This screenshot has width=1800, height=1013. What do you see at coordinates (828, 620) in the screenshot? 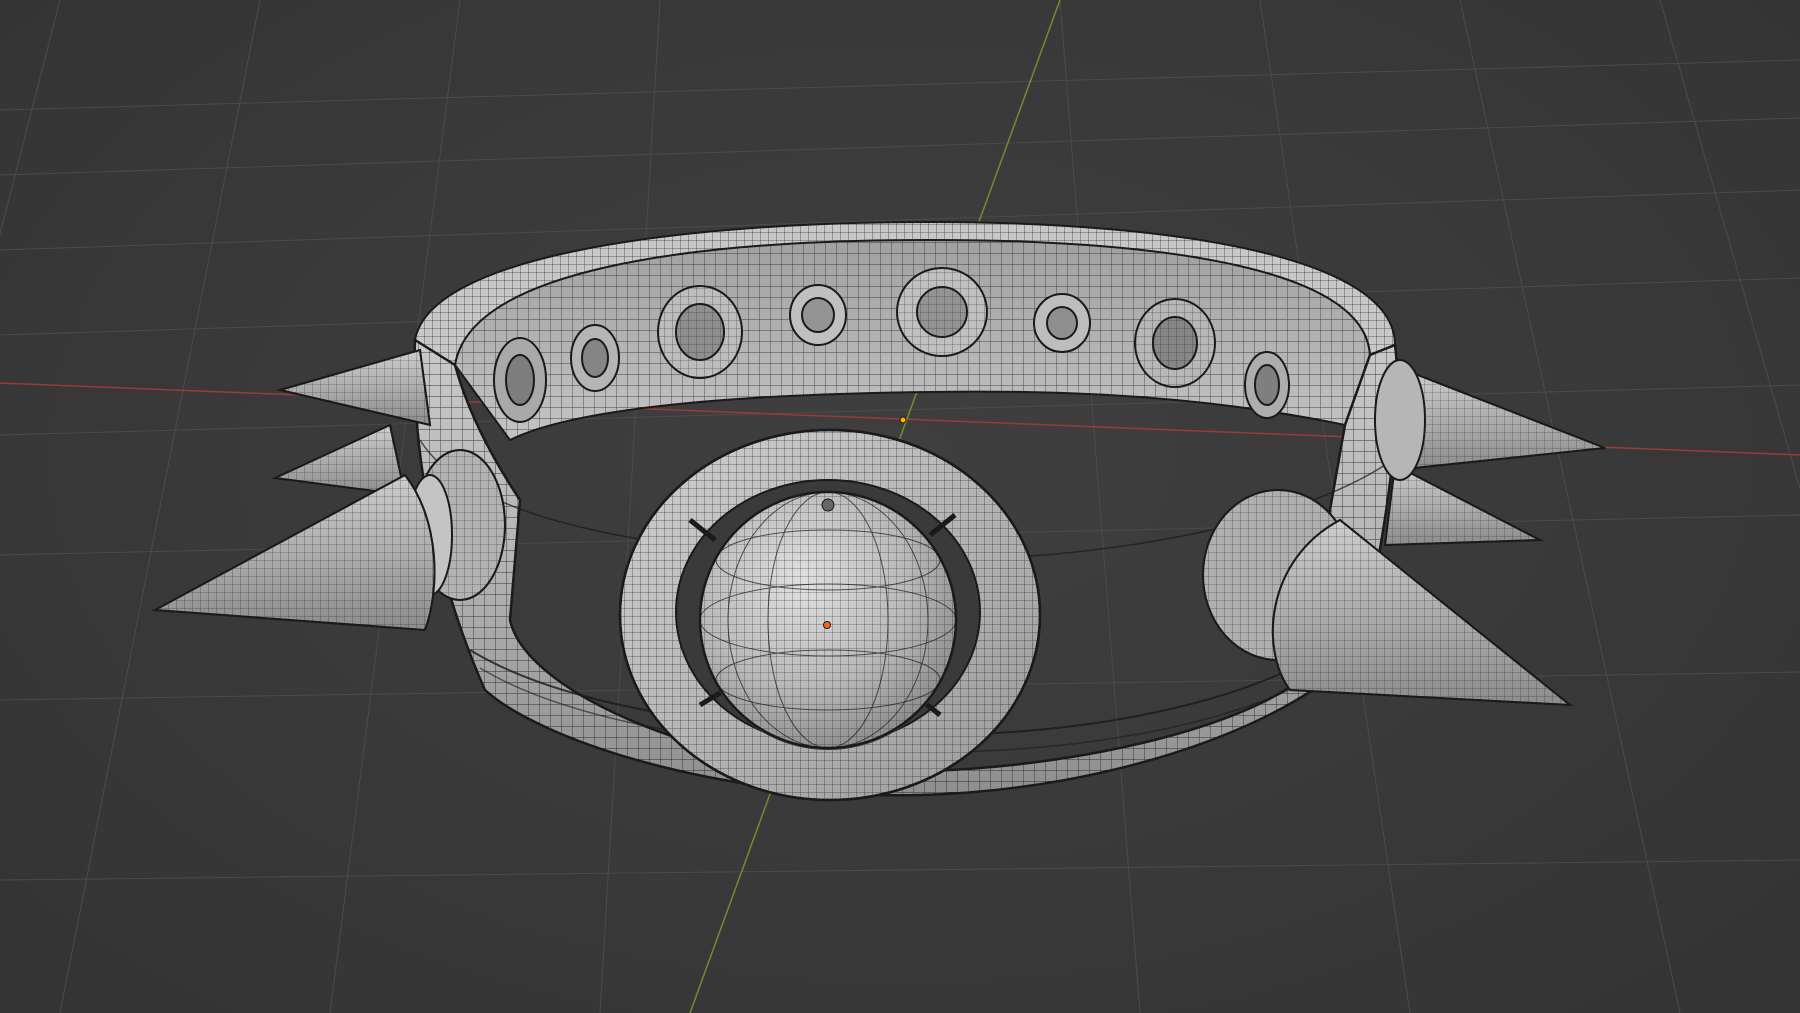
I see `front-ball` at bounding box center [828, 620].